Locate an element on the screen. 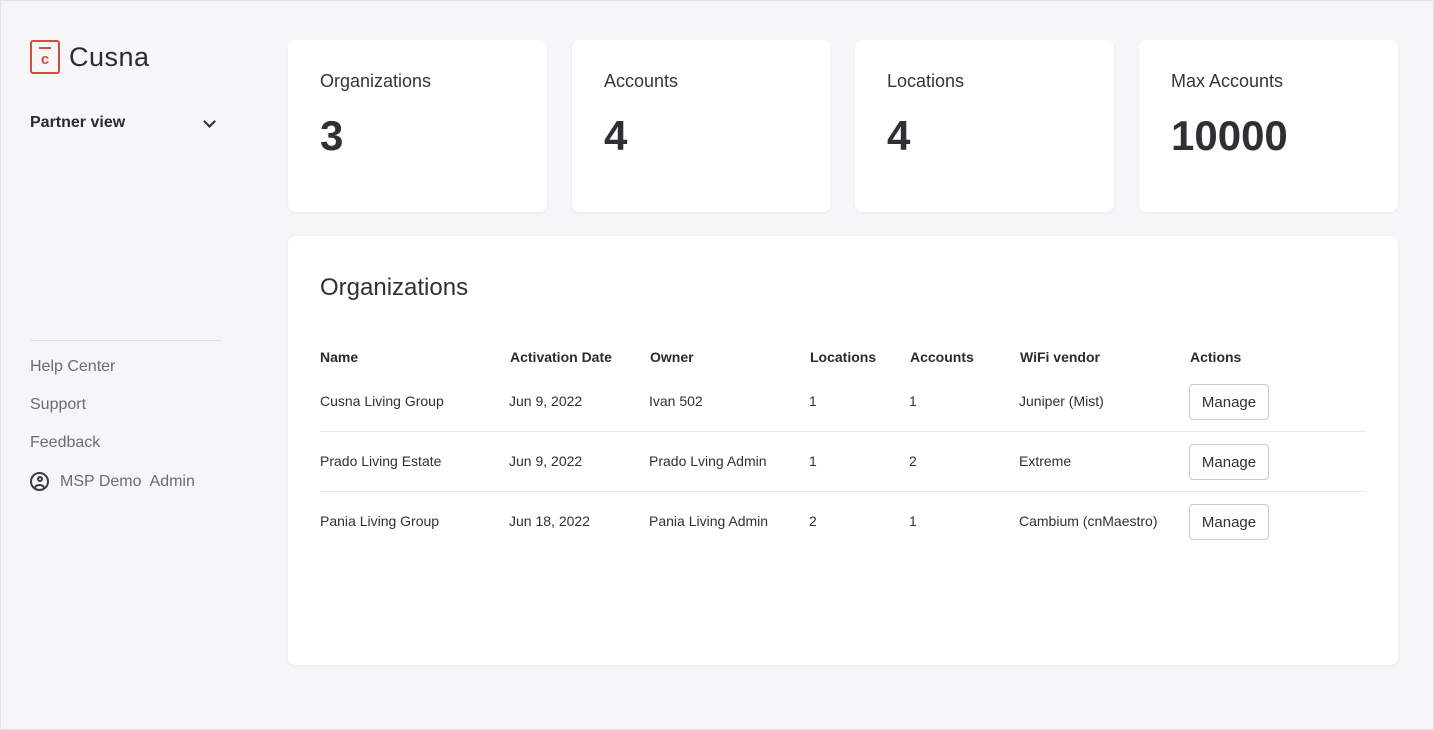 The image size is (1434, 730). cell-owner: Pania Living Admin is located at coordinates (709, 521).